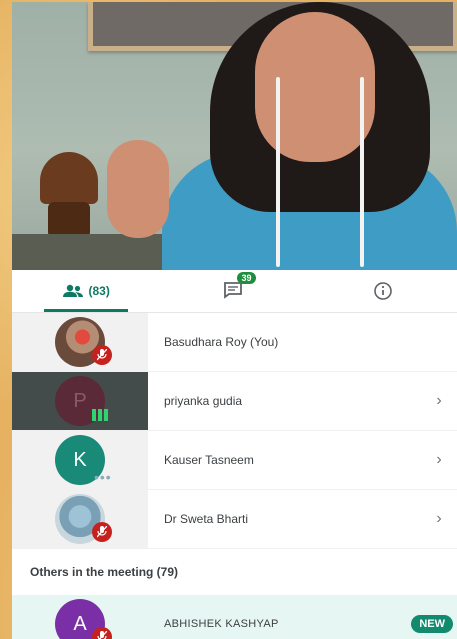 The image size is (457, 639). I want to click on lamp-base, so click(69, 220).